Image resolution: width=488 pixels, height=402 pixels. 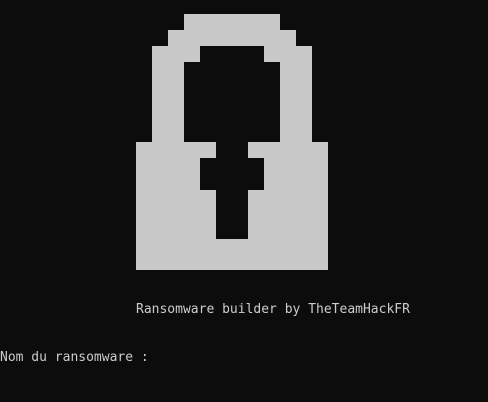 I want to click on prompt-label: Nom du ransomware :, so click(x=74, y=357).